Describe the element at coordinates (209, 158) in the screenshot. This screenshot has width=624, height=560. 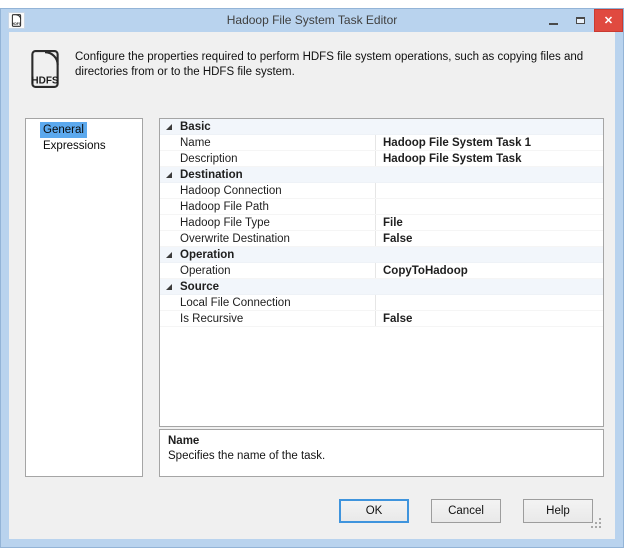
I see `property-label: Description` at that location.